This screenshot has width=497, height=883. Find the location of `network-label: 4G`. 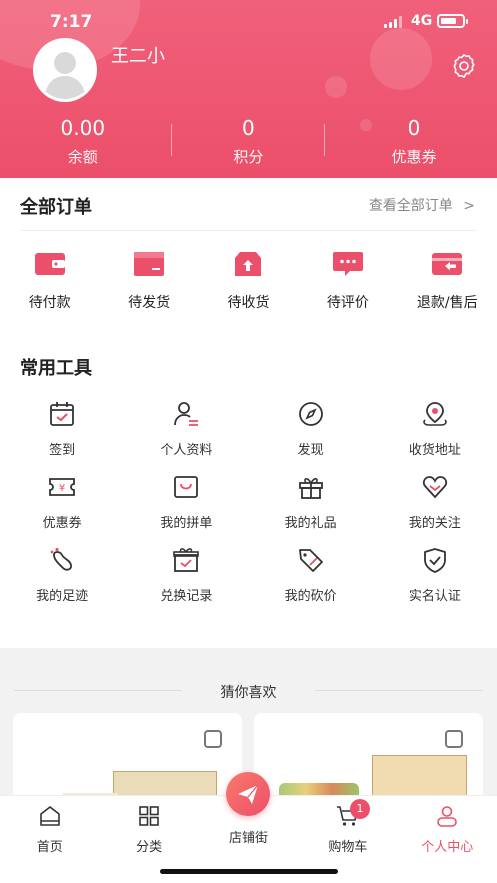

network-label: 4G is located at coordinates (422, 21).